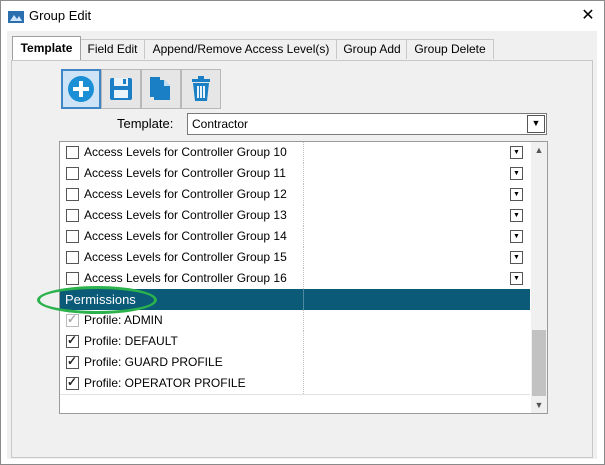 The height and width of the screenshot is (465, 605). I want to click on tab-group-add: Group Add, so click(372, 49).